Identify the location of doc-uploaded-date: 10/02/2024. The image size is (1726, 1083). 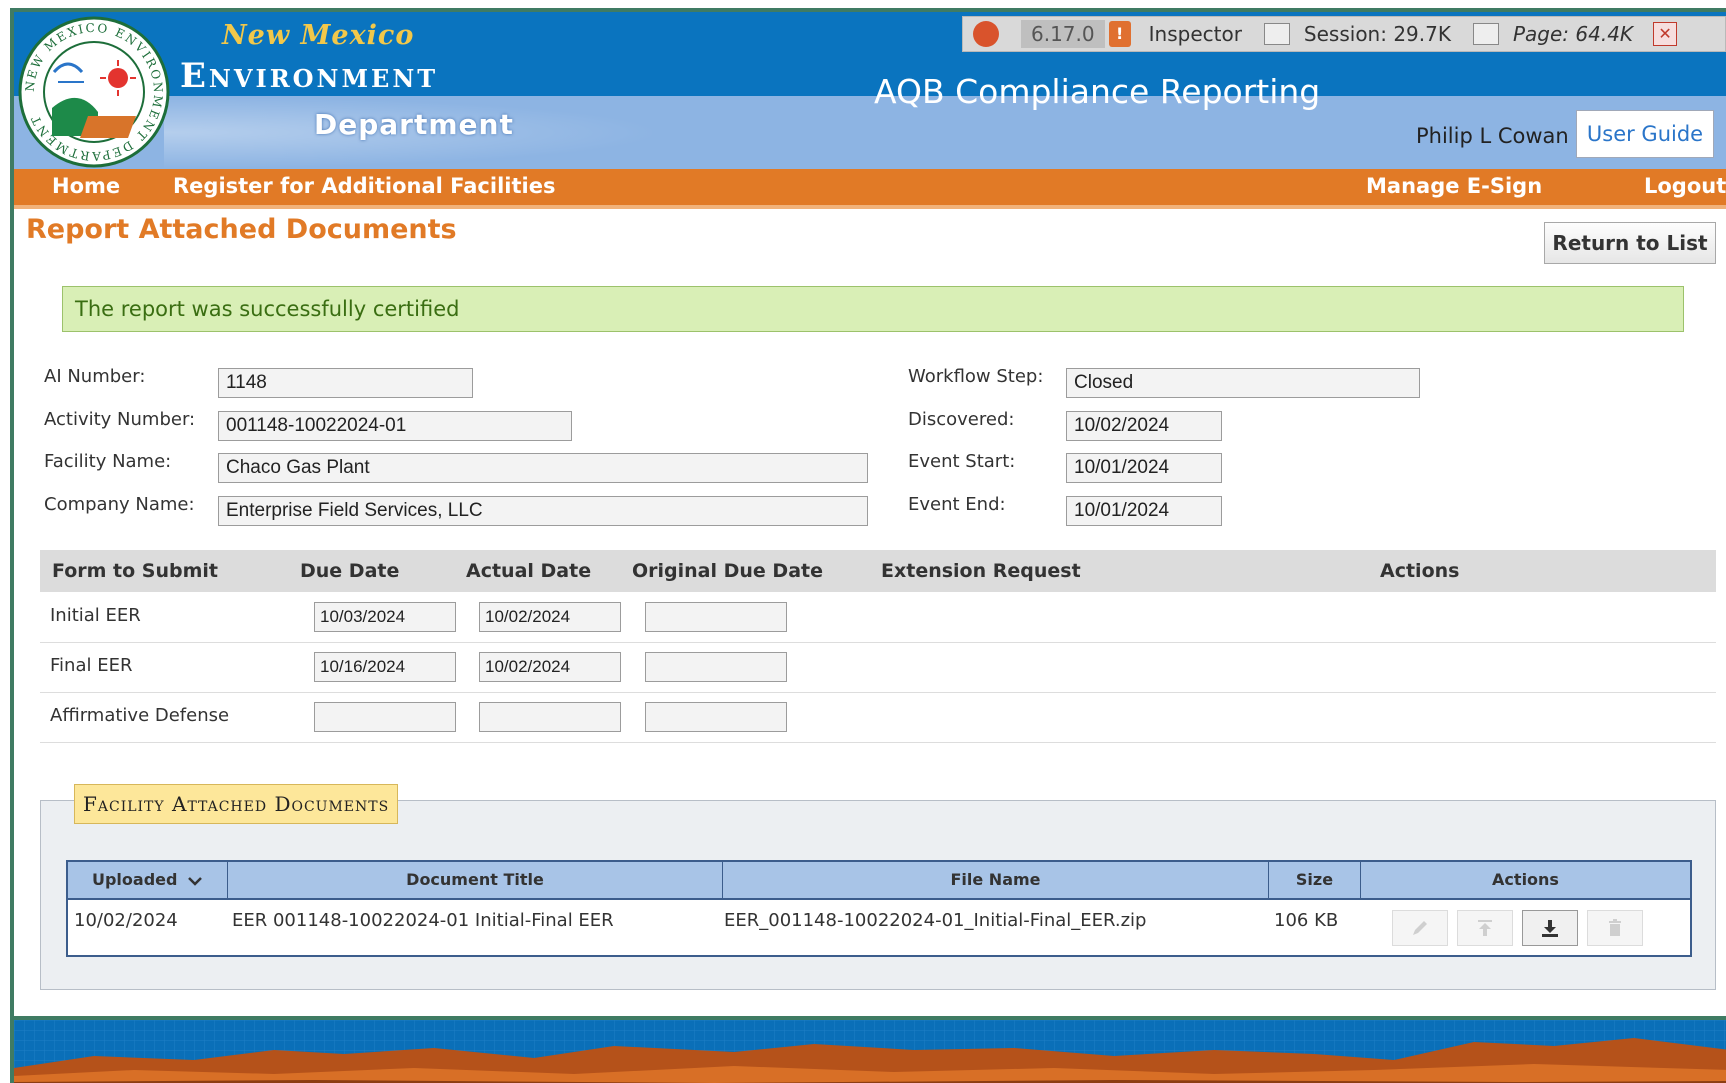
(126, 920).